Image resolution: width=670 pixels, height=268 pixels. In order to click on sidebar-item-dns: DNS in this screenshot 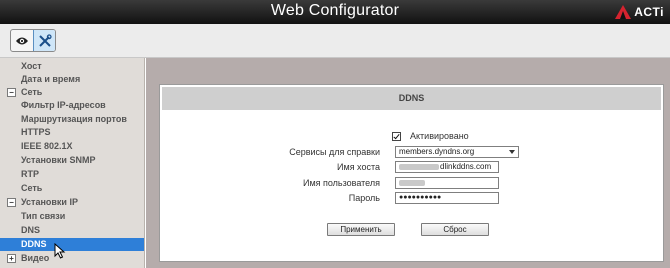, I will do `click(72, 230)`.